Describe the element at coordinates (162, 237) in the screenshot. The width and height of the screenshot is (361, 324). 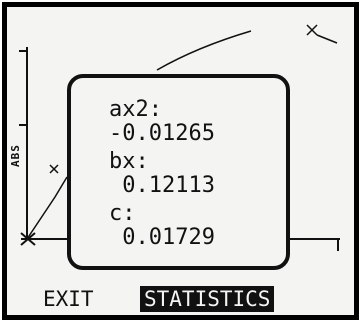
I see `coef-c-value: 0.01729` at that location.